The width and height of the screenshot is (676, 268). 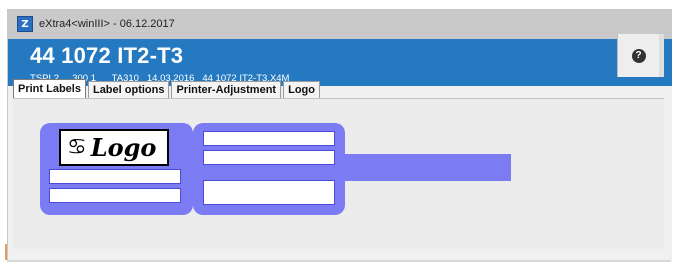 I want to click on page-title: 44 1072 IT2-T3, so click(x=107, y=55).